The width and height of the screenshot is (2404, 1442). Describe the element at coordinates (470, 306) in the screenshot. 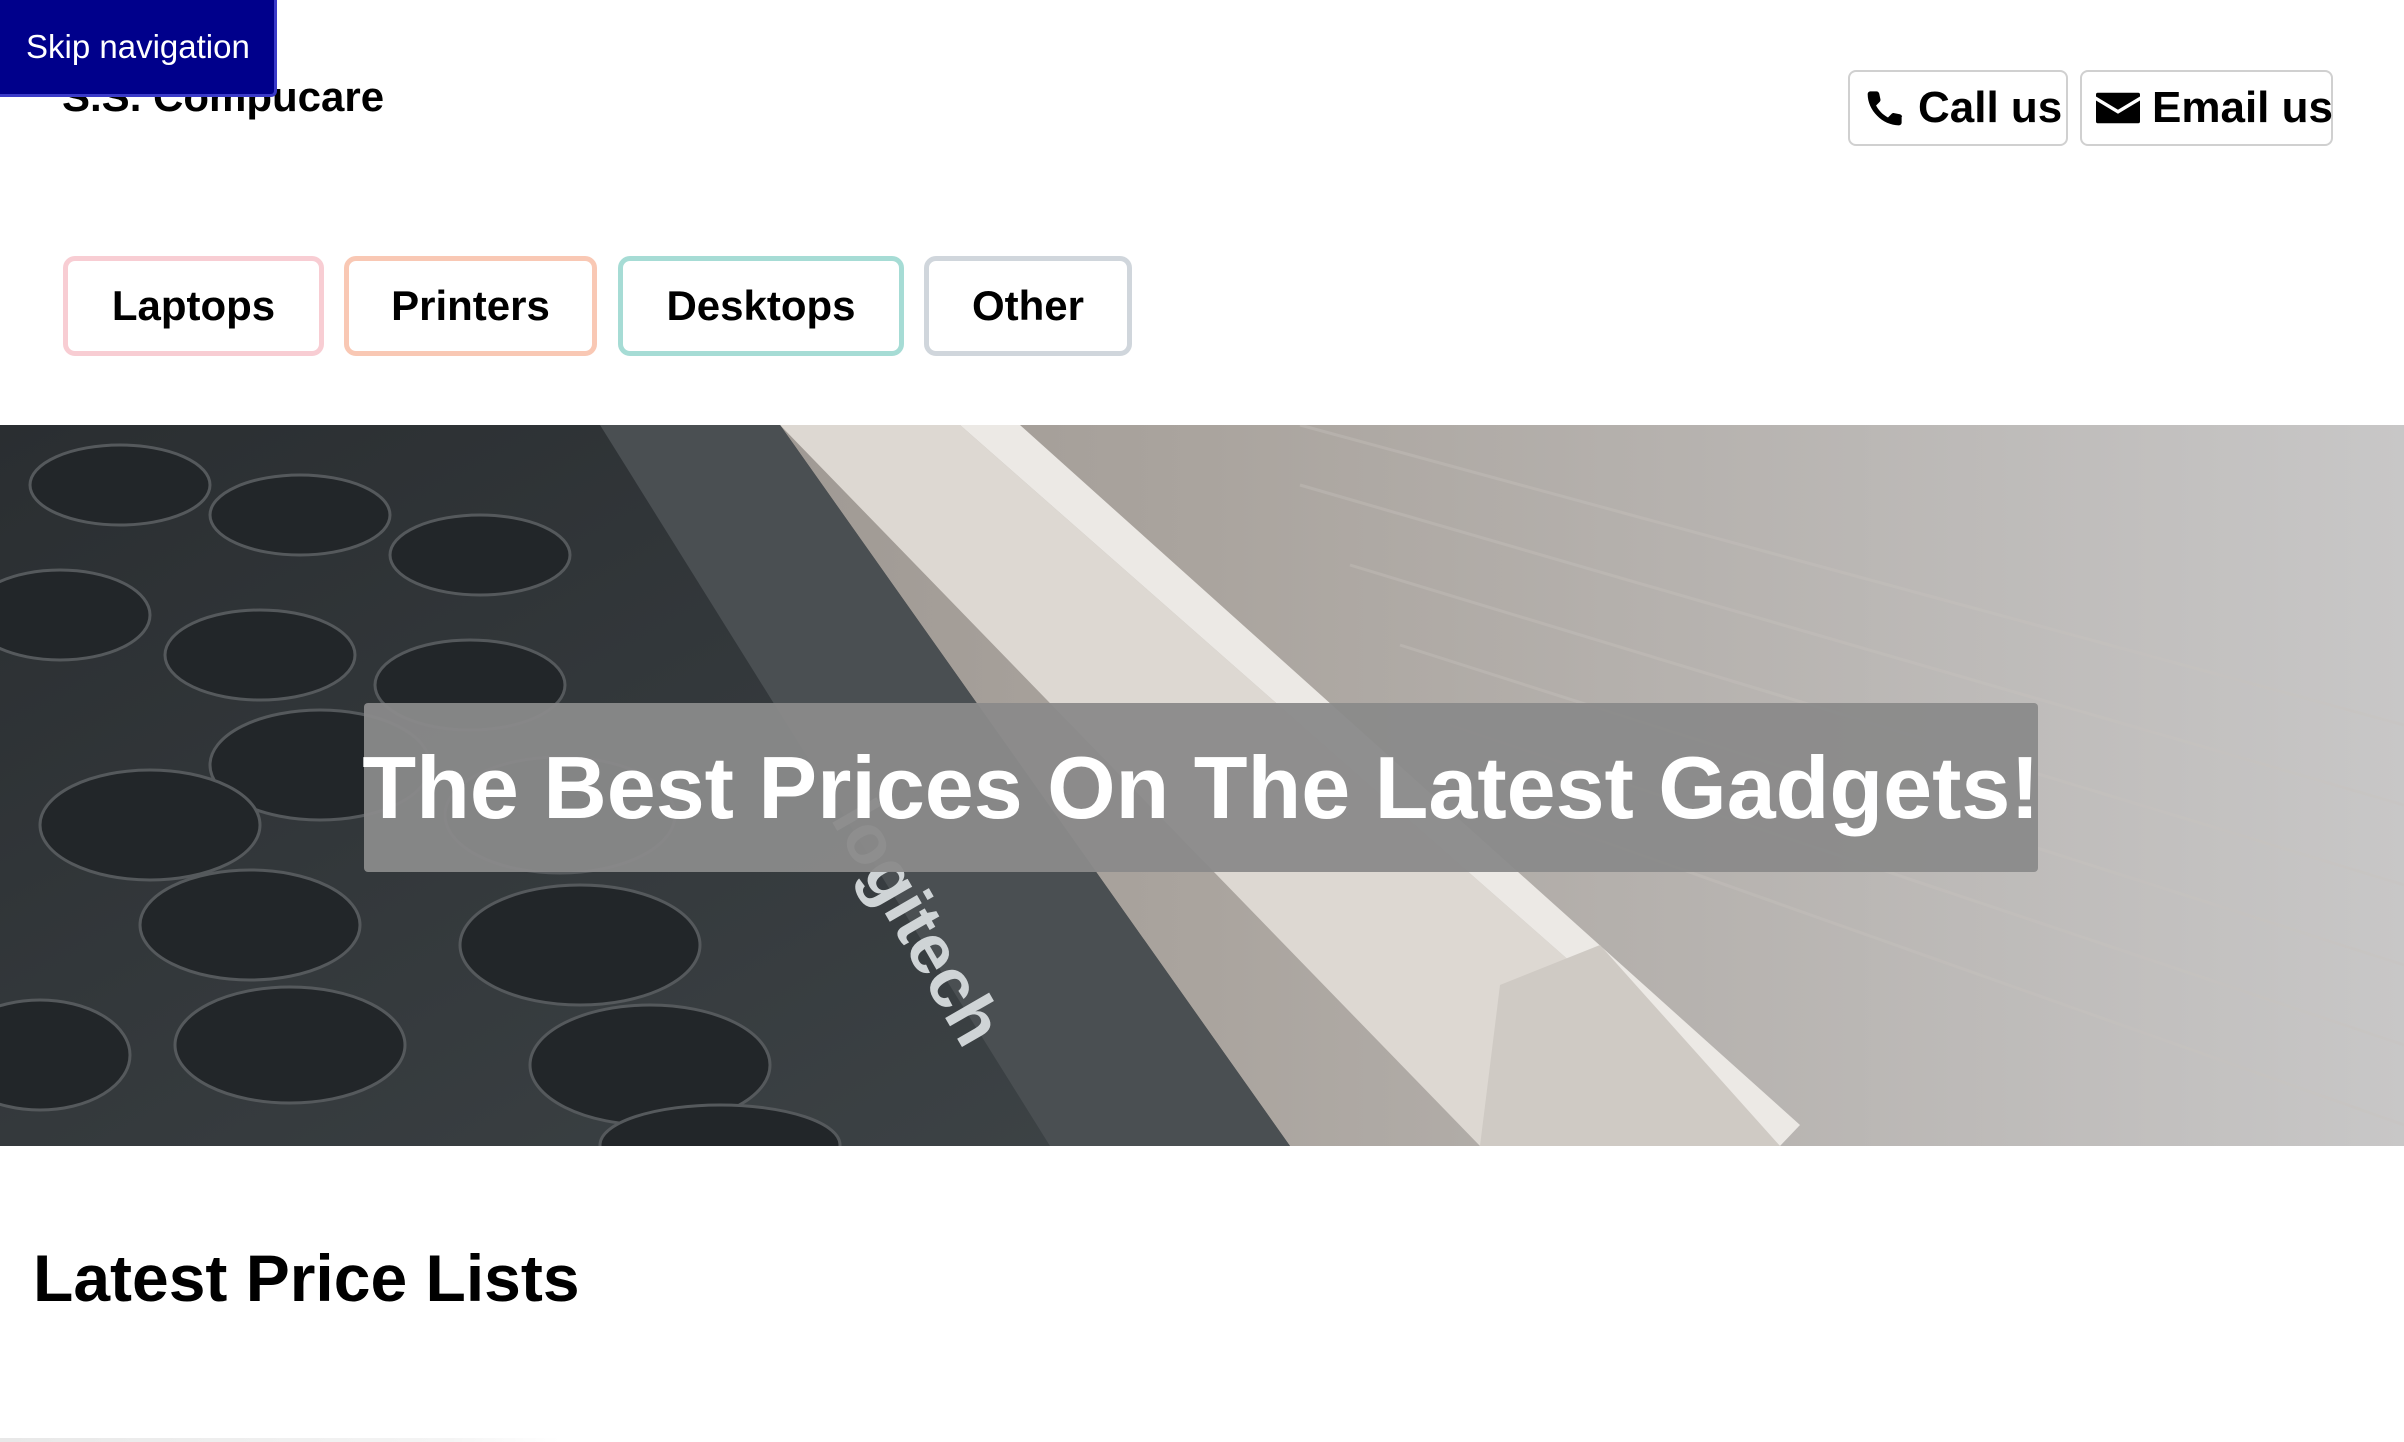

I see `category-printers-button: Printers` at that location.